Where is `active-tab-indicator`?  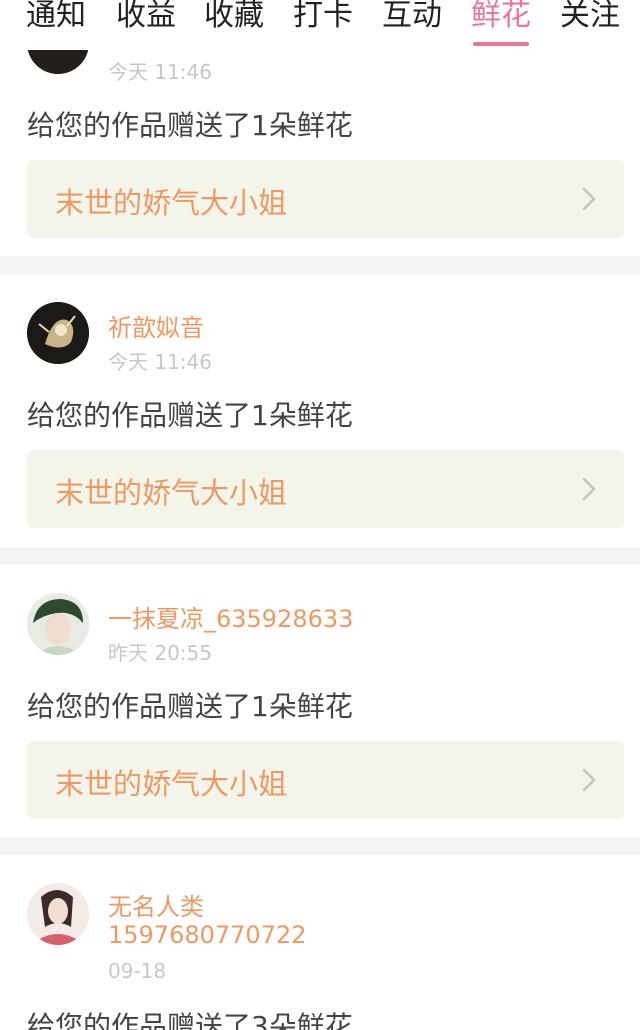 active-tab-indicator is located at coordinates (501, 44).